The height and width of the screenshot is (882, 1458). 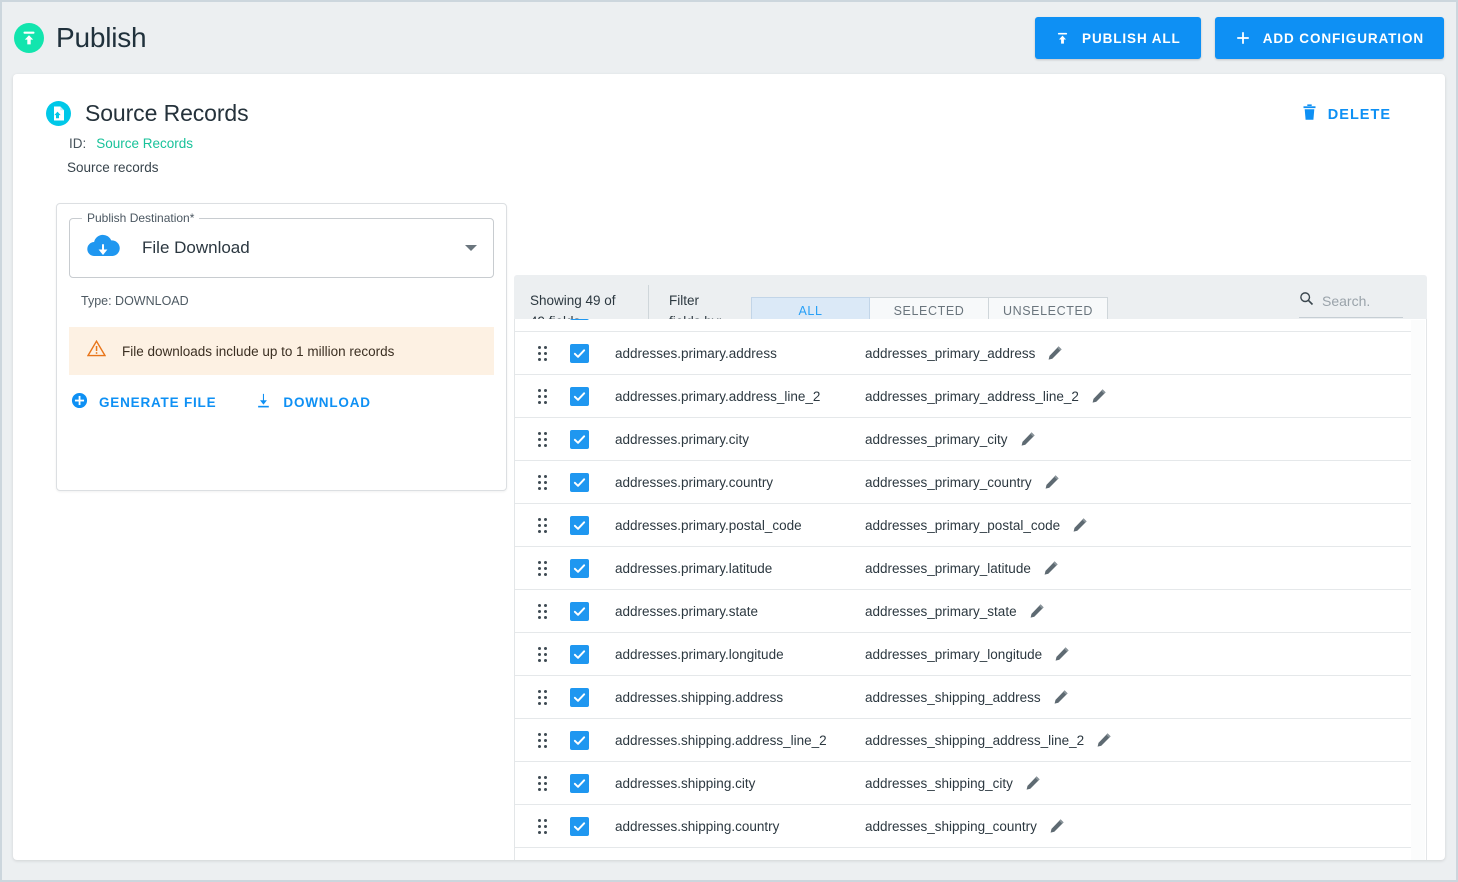 What do you see at coordinates (113, 167) in the screenshot?
I see `card-description: Source records` at bounding box center [113, 167].